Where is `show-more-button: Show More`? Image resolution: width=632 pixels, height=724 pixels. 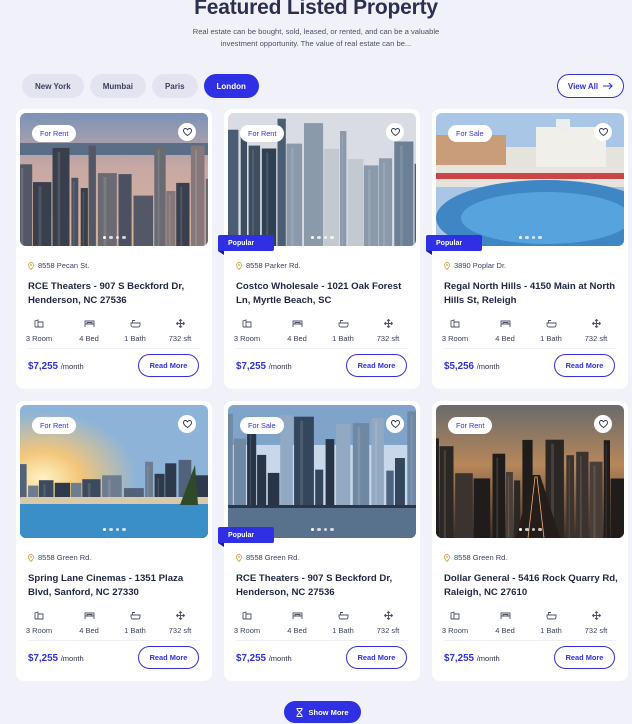
show-more-button: Show More is located at coordinates (322, 712).